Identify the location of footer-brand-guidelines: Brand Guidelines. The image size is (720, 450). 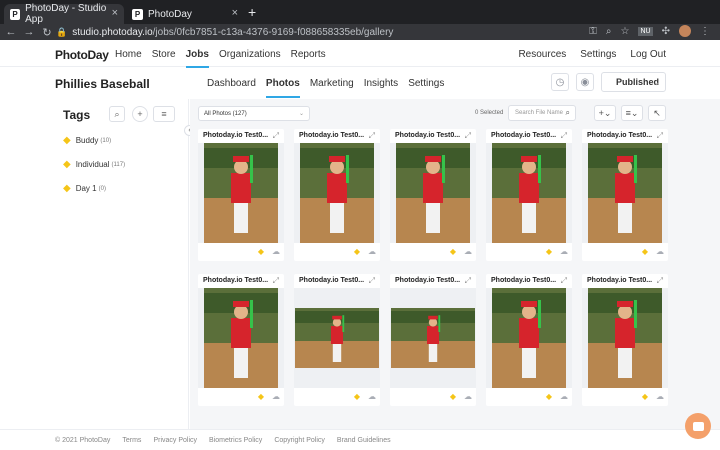
(364, 440).